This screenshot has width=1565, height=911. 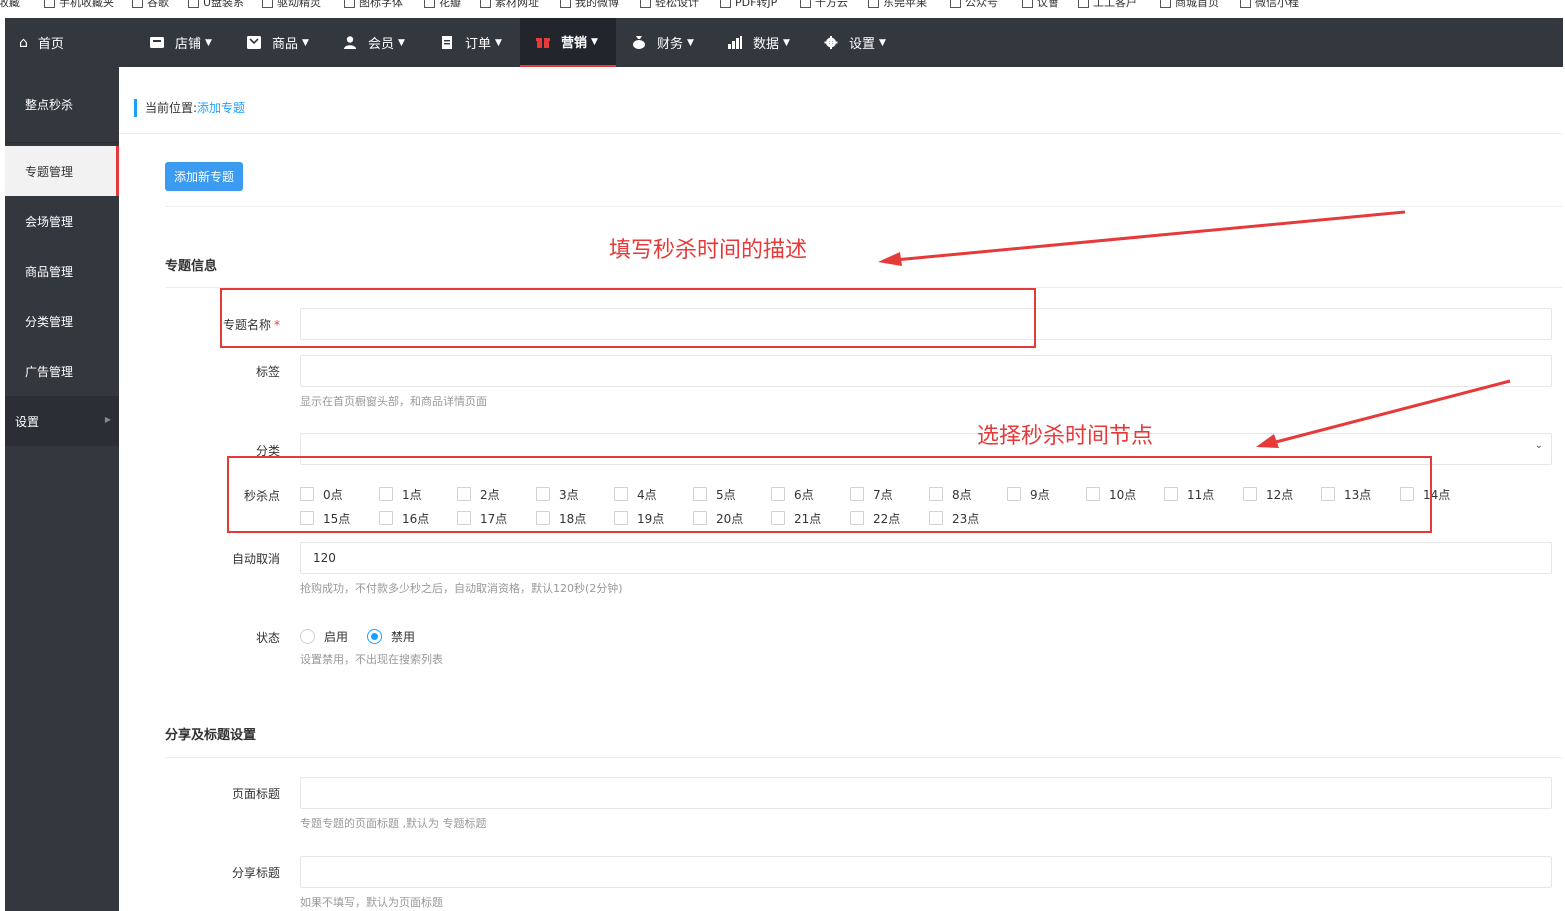 What do you see at coordinates (50, 44) in the screenshot?
I see `nav-home-label: 首页` at bounding box center [50, 44].